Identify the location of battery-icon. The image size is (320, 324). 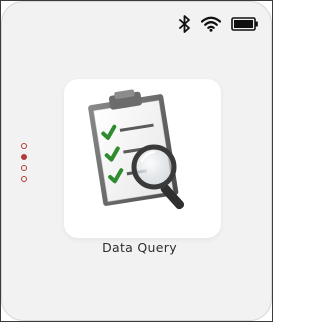
(245, 24).